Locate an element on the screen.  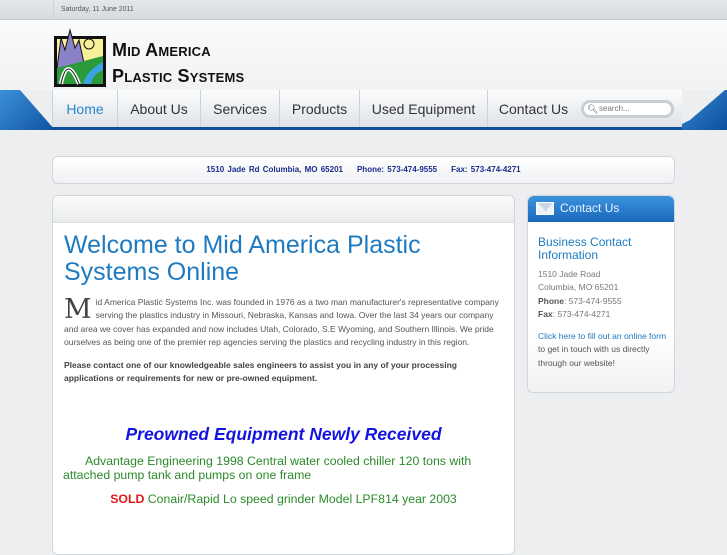
fax: Fax: 573-474-4271 is located at coordinates (606, 314).